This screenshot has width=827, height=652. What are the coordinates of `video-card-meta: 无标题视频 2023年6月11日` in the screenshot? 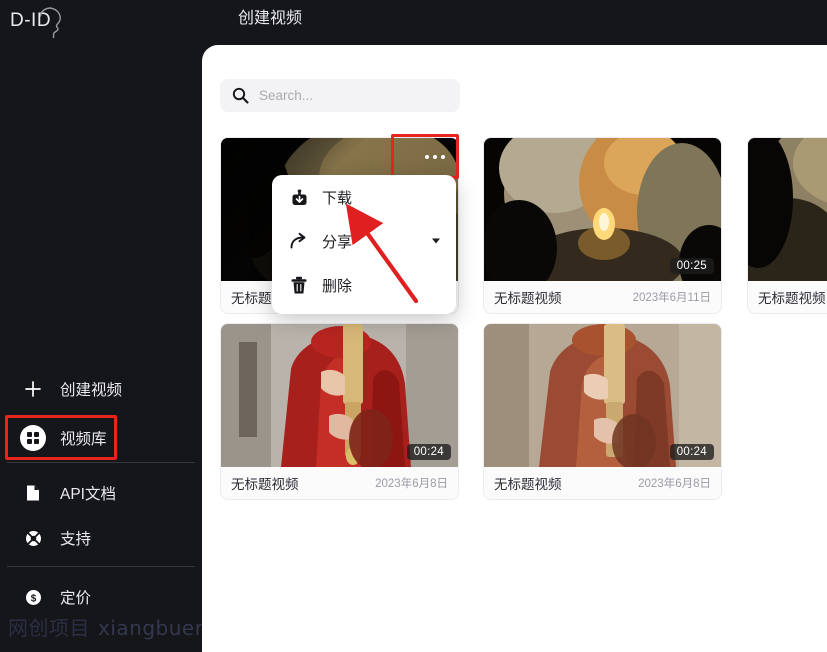 It's located at (602, 297).